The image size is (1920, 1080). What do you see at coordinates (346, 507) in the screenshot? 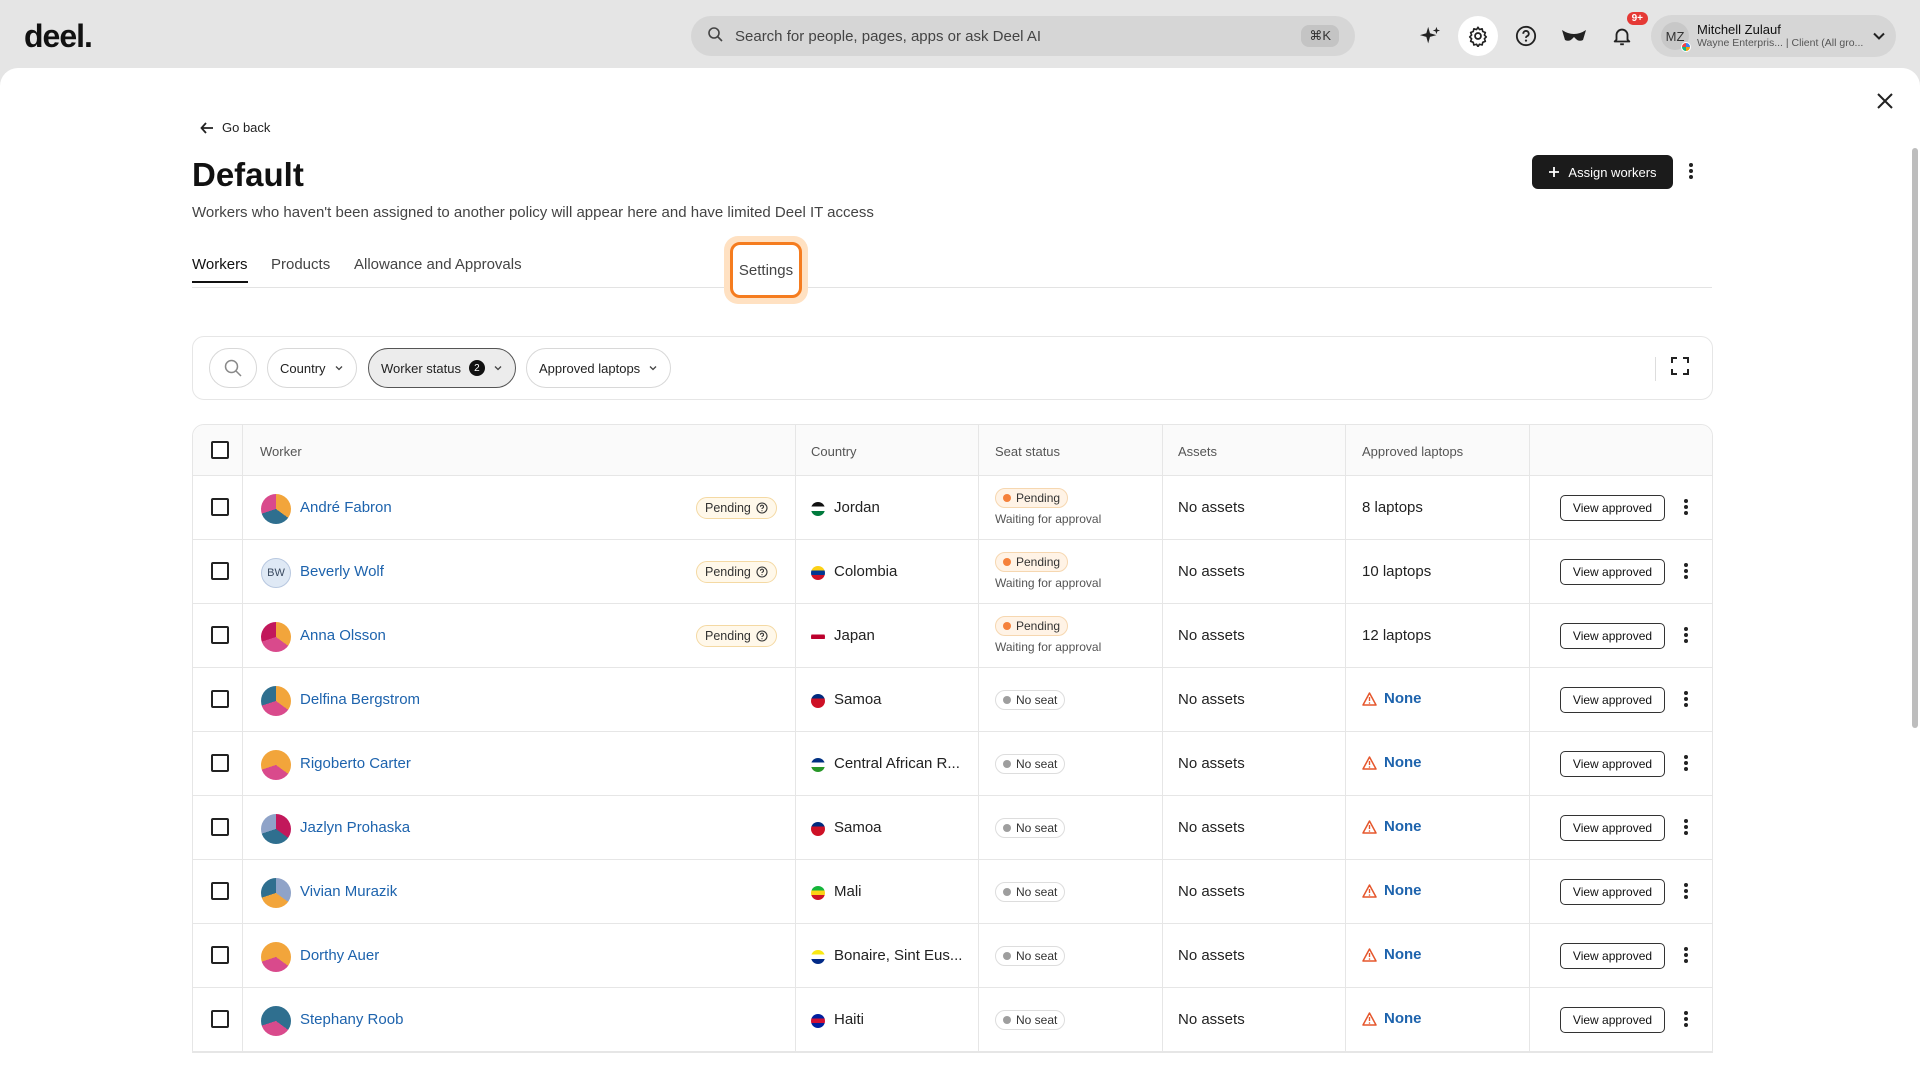
I see `worker-name-link: André Fabron` at bounding box center [346, 507].